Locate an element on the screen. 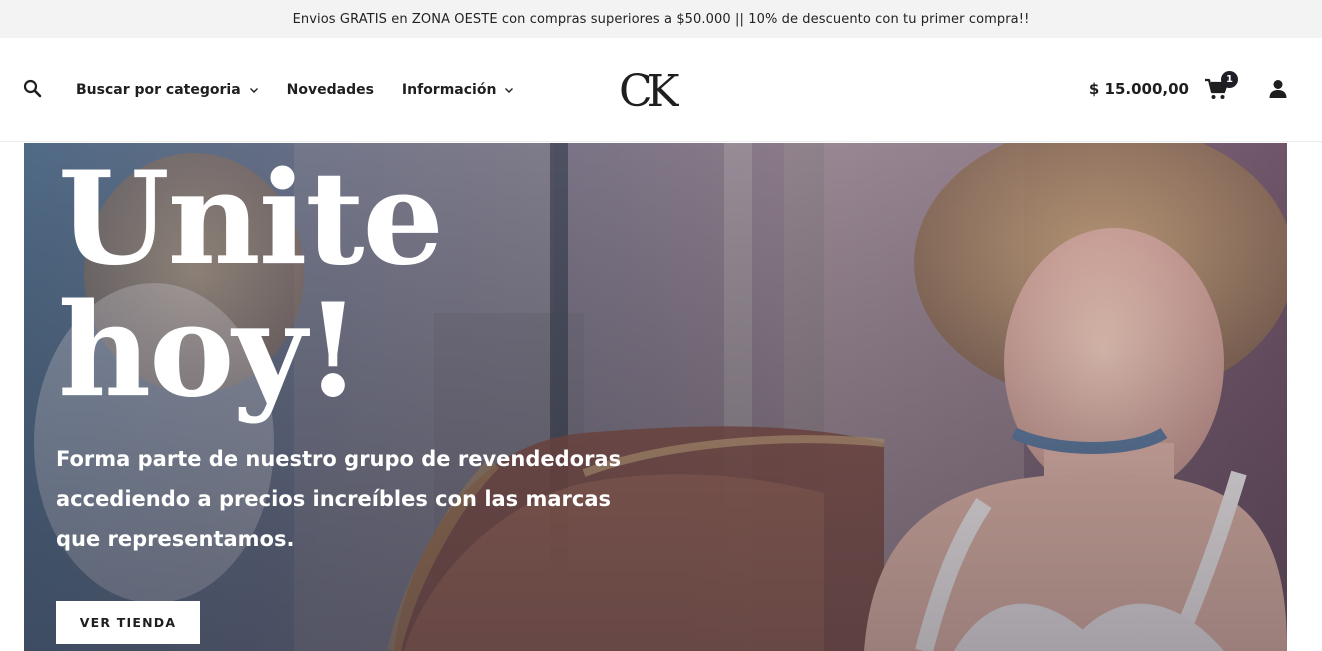 This screenshot has height=651, width=1322. cart-count-badge: 1 is located at coordinates (1229, 79).